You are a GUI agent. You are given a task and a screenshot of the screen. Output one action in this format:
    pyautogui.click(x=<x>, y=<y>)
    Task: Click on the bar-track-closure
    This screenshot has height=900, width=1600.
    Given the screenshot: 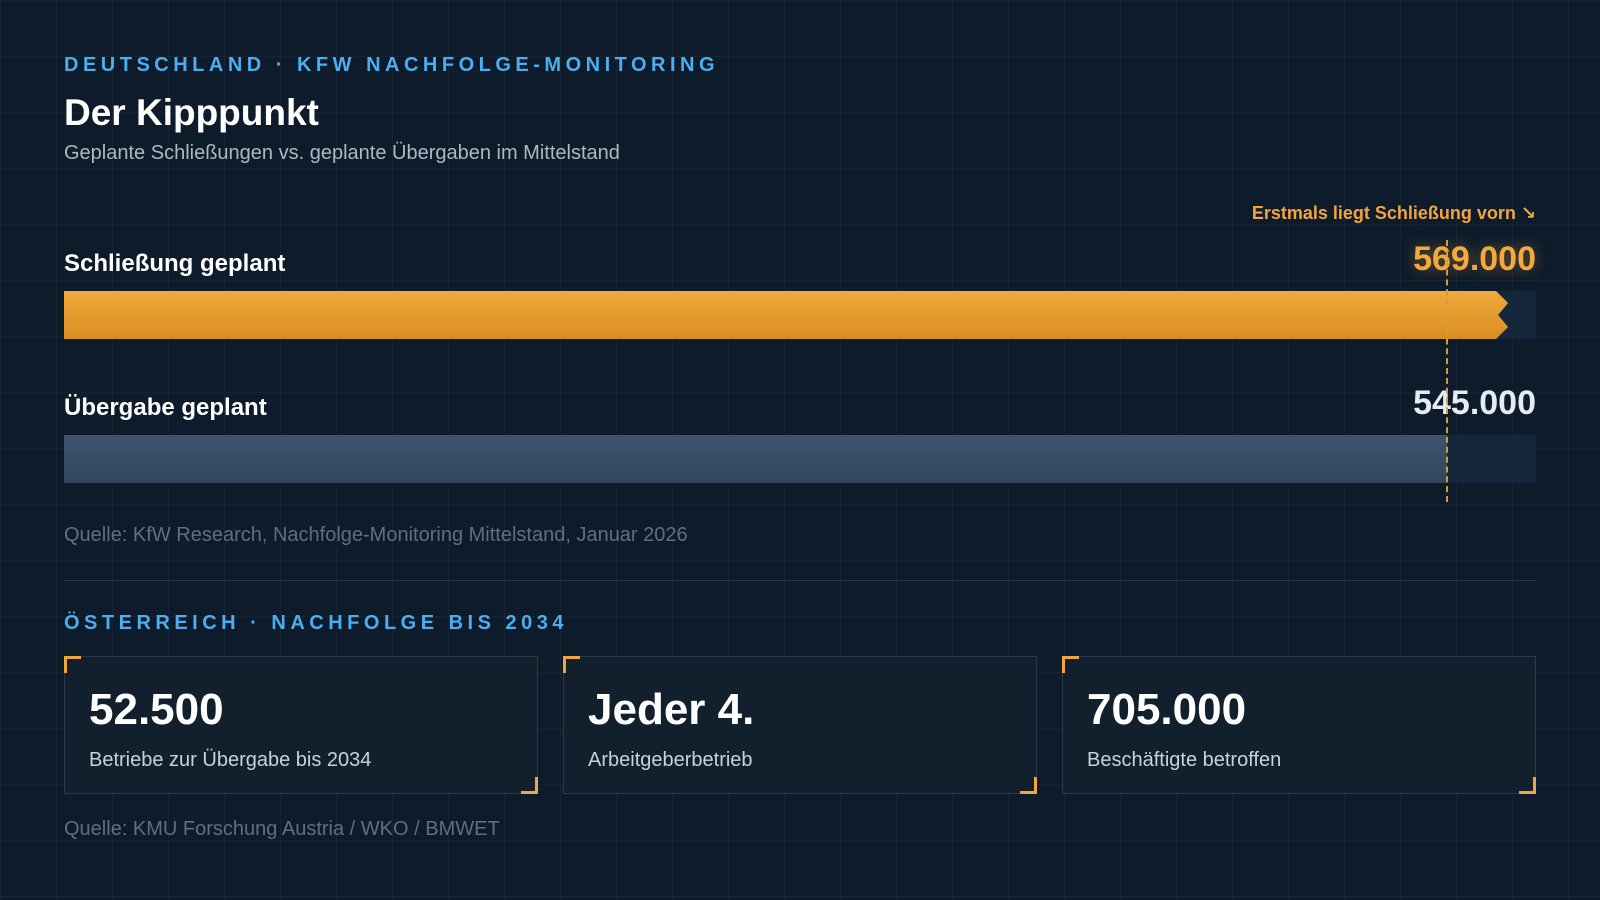 What is the action you would take?
    pyautogui.click(x=800, y=315)
    